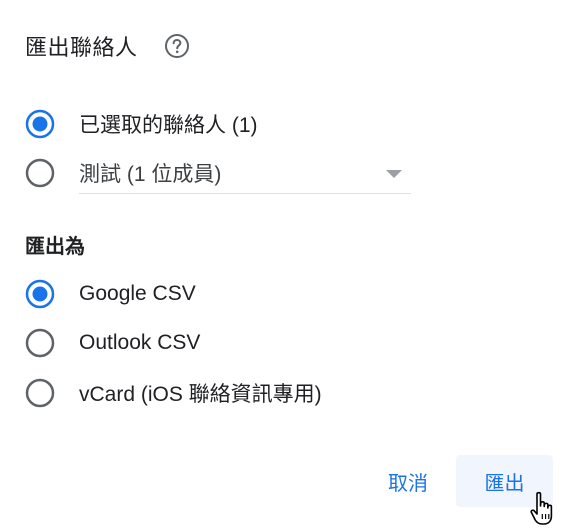 This screenshot has width=586, height=532. Describe the element at coordinates (40, 294) in the screenshot. I see `radio-google-csv` at that location.